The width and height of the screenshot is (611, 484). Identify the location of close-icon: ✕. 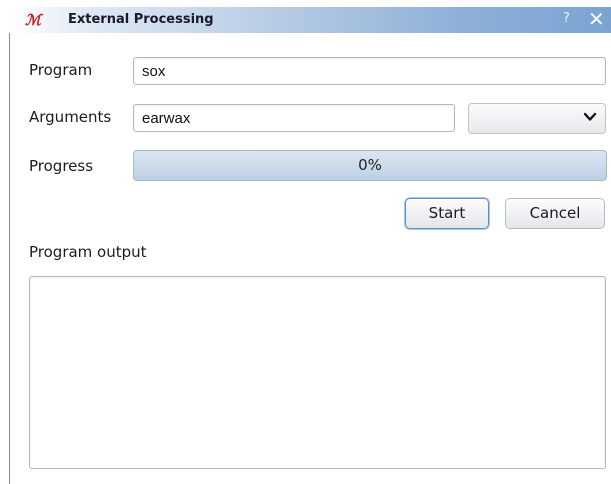
(596, 19).